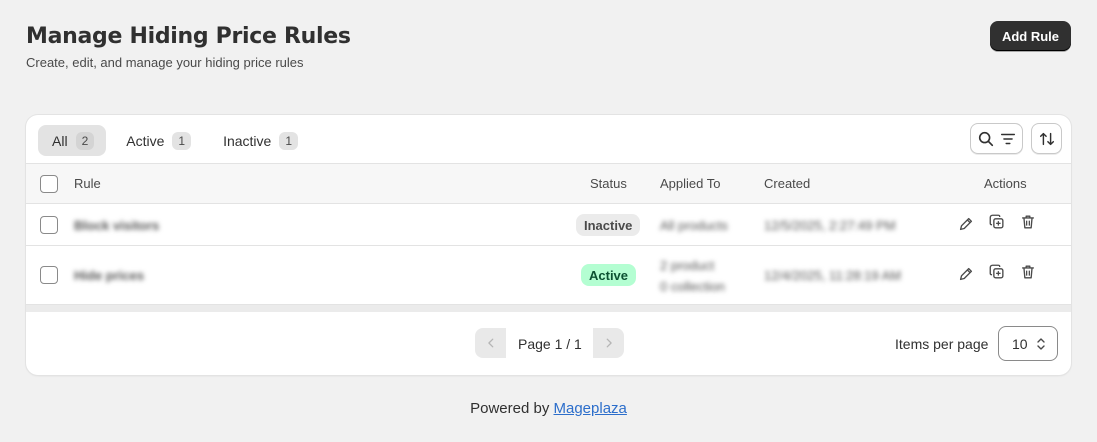 This screenshot has height=442, width=1097. I want to click on created-date: 12/5/2025, 2:27:49 PM, so click(830, 225).